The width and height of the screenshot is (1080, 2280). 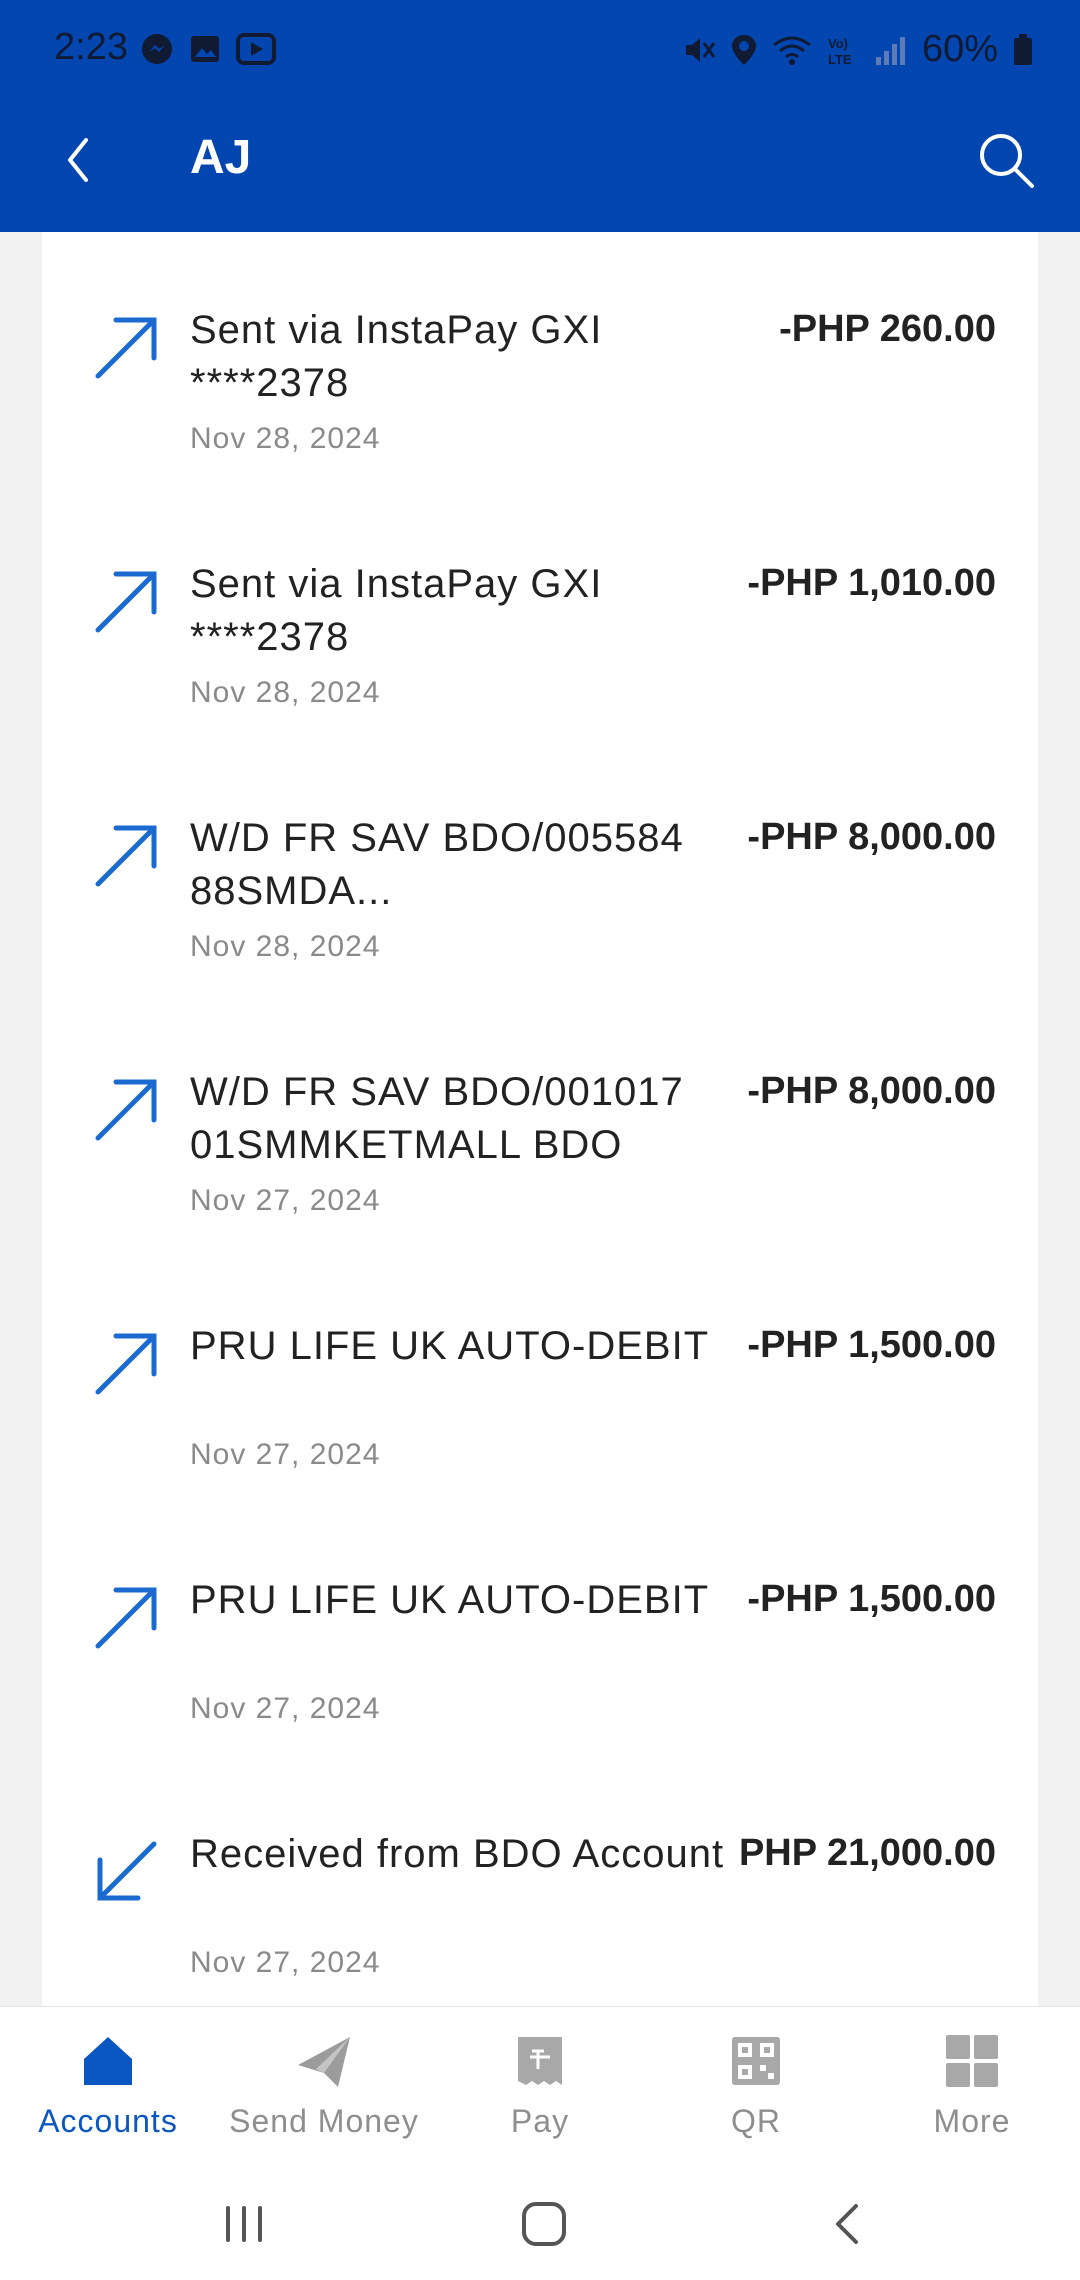 I want to click on grid-icon, so click(x=972, y=2061).